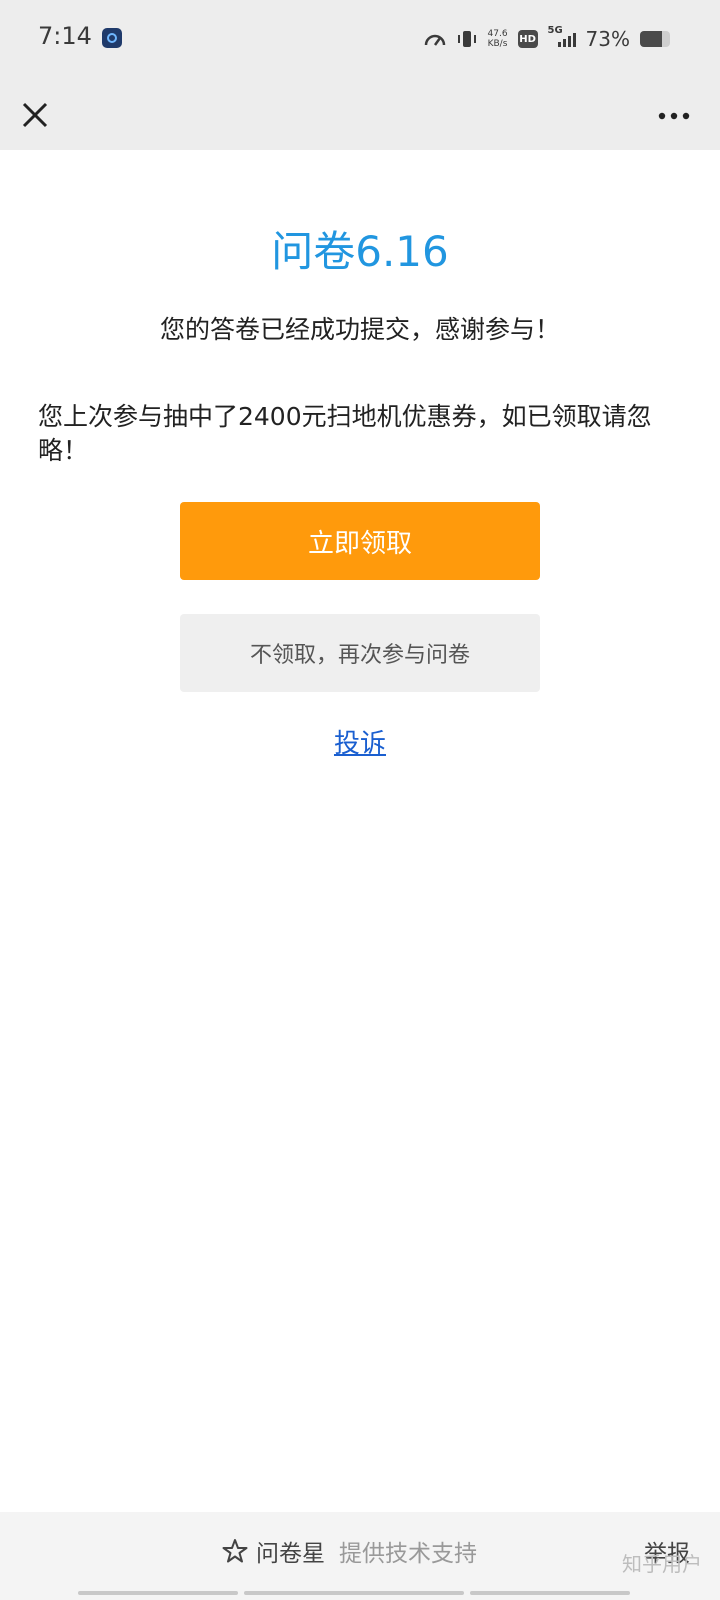 The height and width of the screenshot is (1600, 720). I want to click on prize-message: 您上次参与抽中了2400元扫地机优惠券，如已领取请忽略！, so click(345, 433).